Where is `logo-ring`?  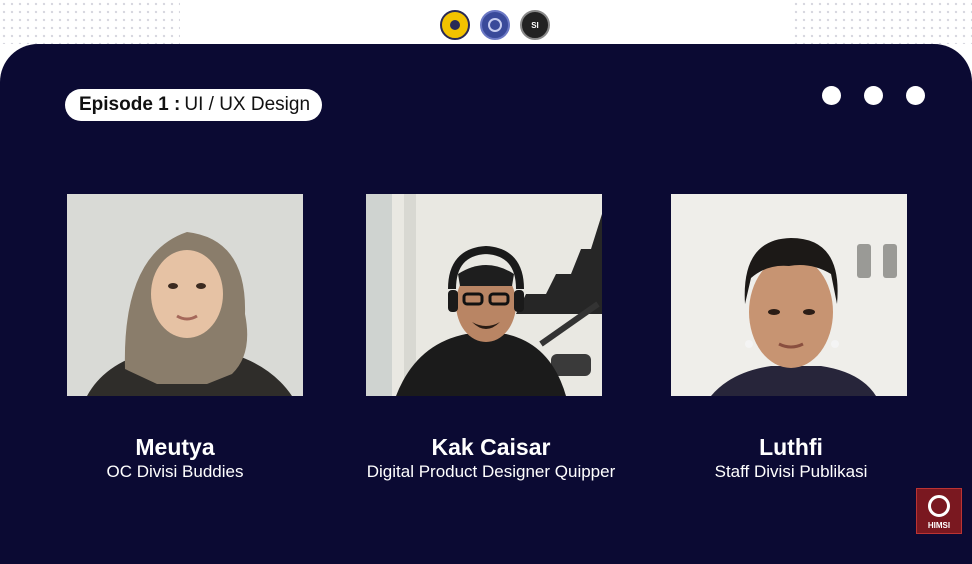
logo-ring is located at coordinates (939, 506).